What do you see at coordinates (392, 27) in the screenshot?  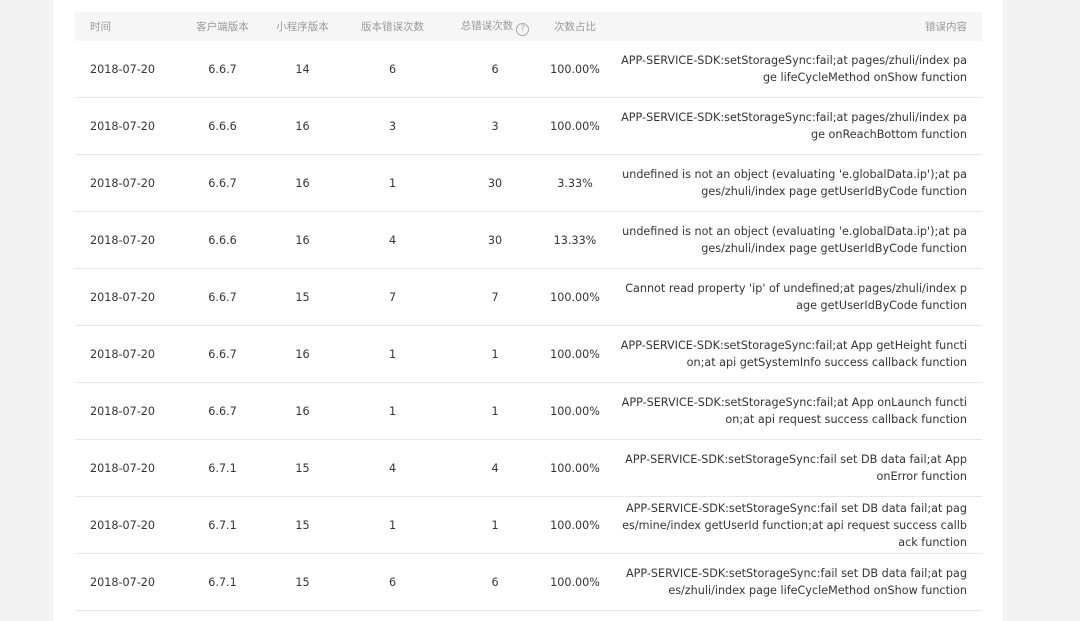 I see `header-version-error-count: 版本错误次数` at bounding box center [392, 27].